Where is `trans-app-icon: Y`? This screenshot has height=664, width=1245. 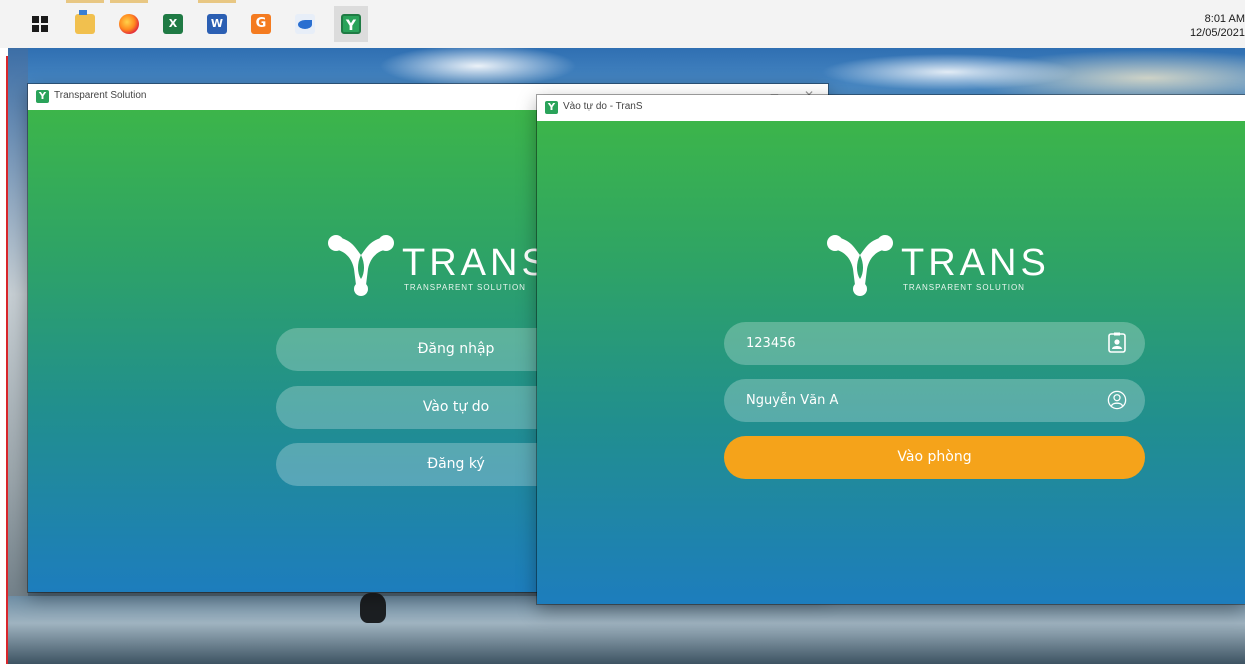
trans-app-icon: Y is located at coordinates (351, 24).